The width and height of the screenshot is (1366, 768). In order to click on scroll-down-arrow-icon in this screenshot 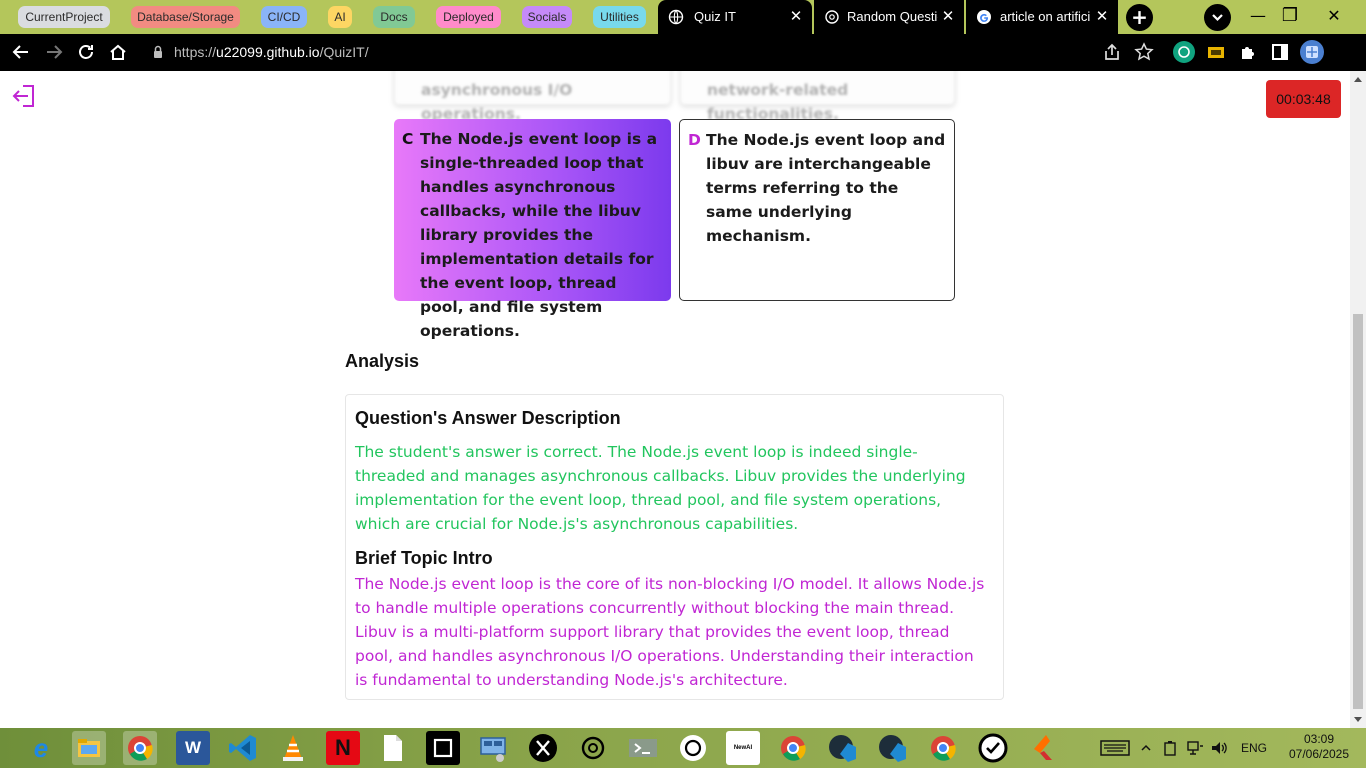, I will do `click(1358, 719)`.